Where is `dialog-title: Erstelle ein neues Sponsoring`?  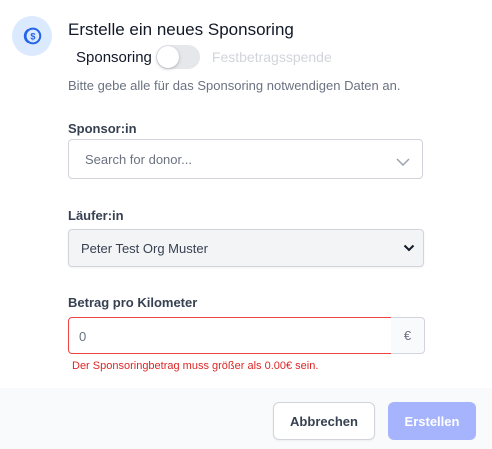 dialog-title: Erstelle ein neues Sponsoring is located at coordinates (181, 29).